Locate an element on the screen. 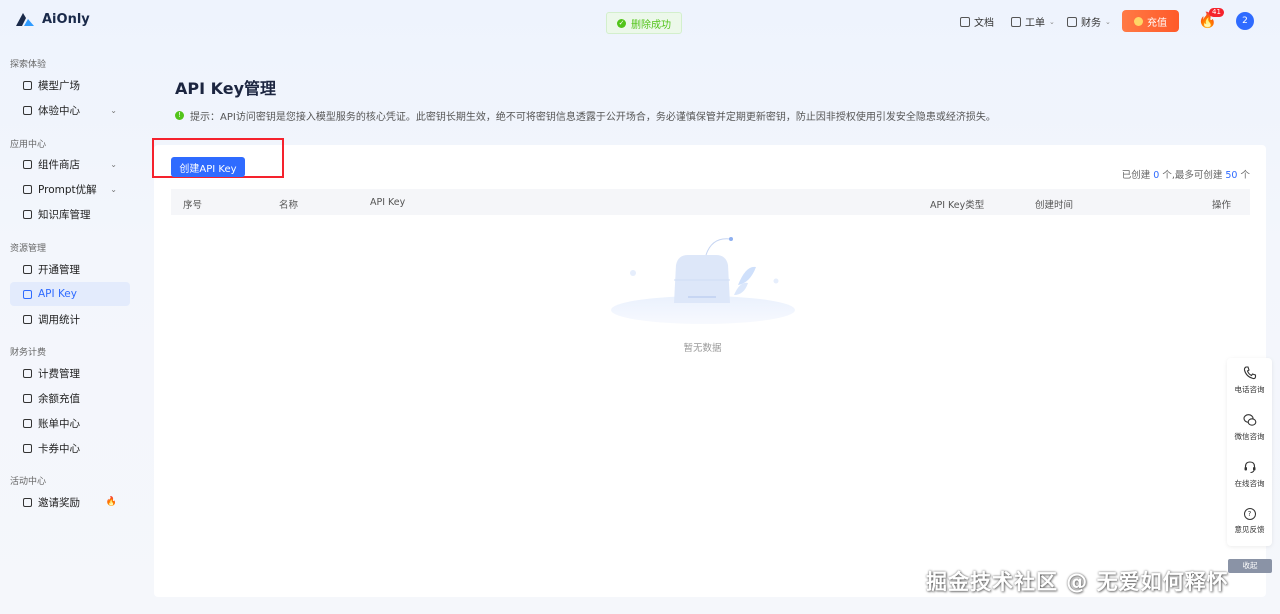  sidebar-item-label: 体验中心 is located at coordinates (59, 110).